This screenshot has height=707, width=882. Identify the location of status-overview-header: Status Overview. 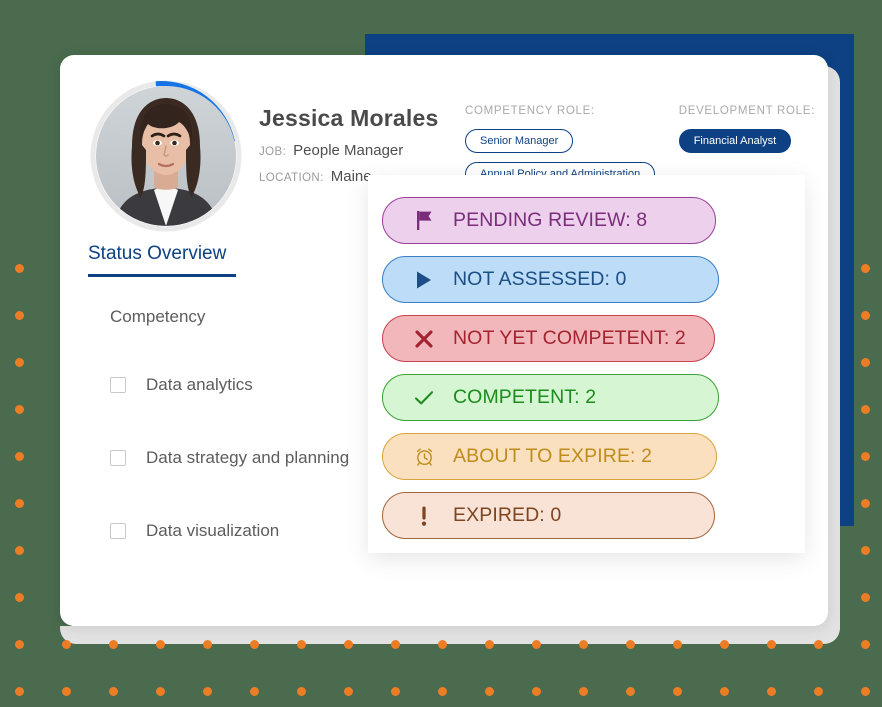
(162, 260).